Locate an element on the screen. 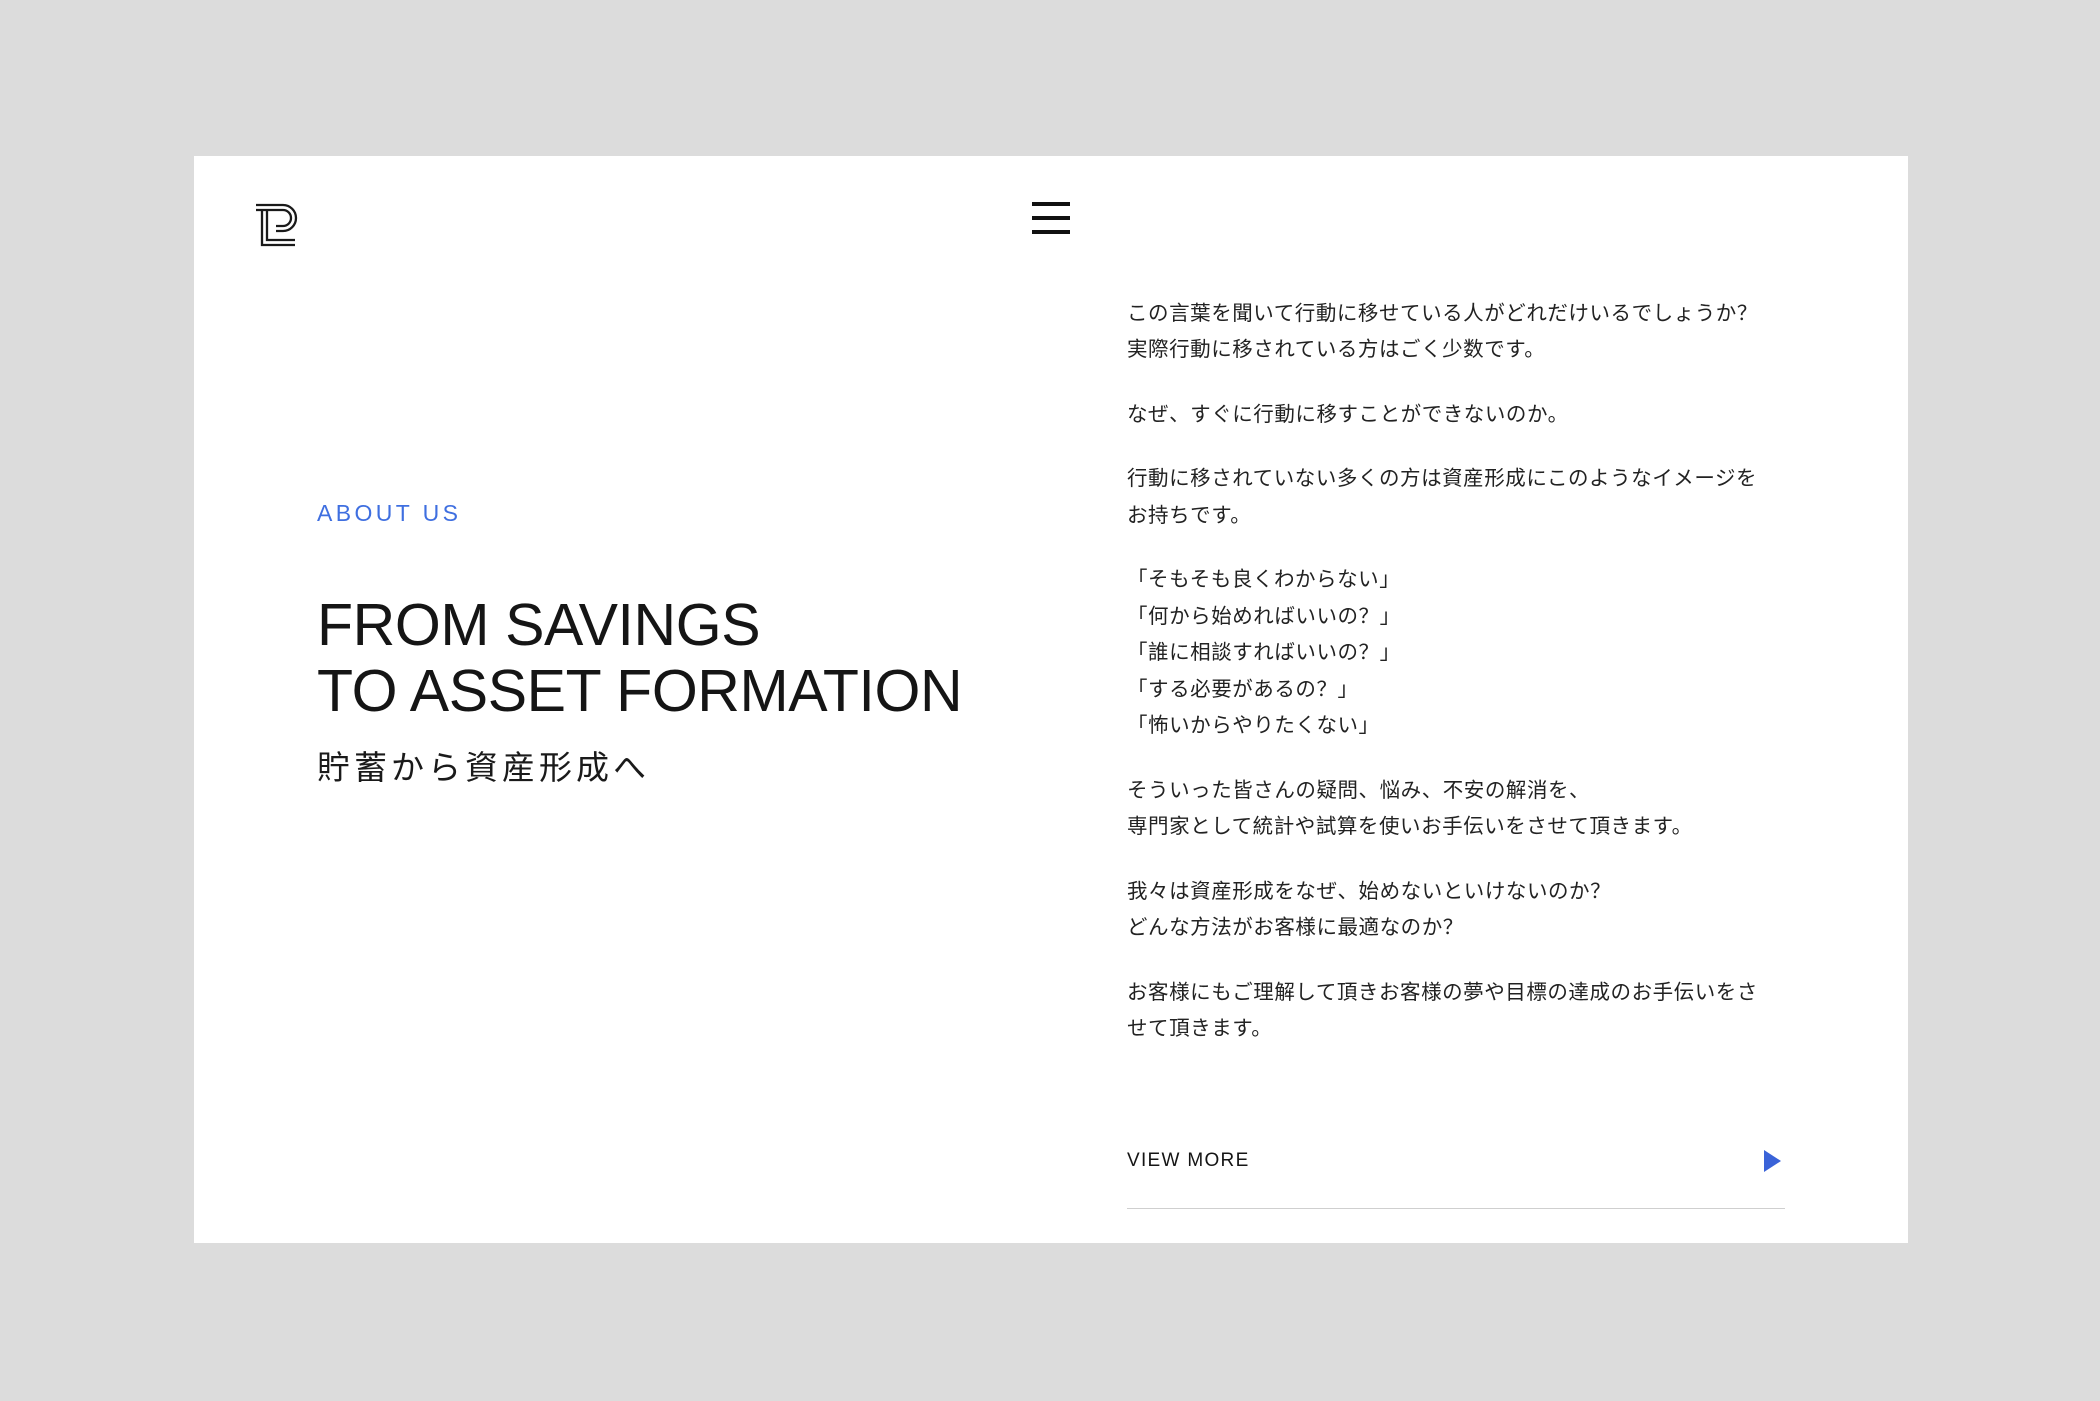  body-paragraph: 行動に移されていない多くの方は資産形成にこのようなイメージを お持ちです。 is located at coordinates (1442, 497).